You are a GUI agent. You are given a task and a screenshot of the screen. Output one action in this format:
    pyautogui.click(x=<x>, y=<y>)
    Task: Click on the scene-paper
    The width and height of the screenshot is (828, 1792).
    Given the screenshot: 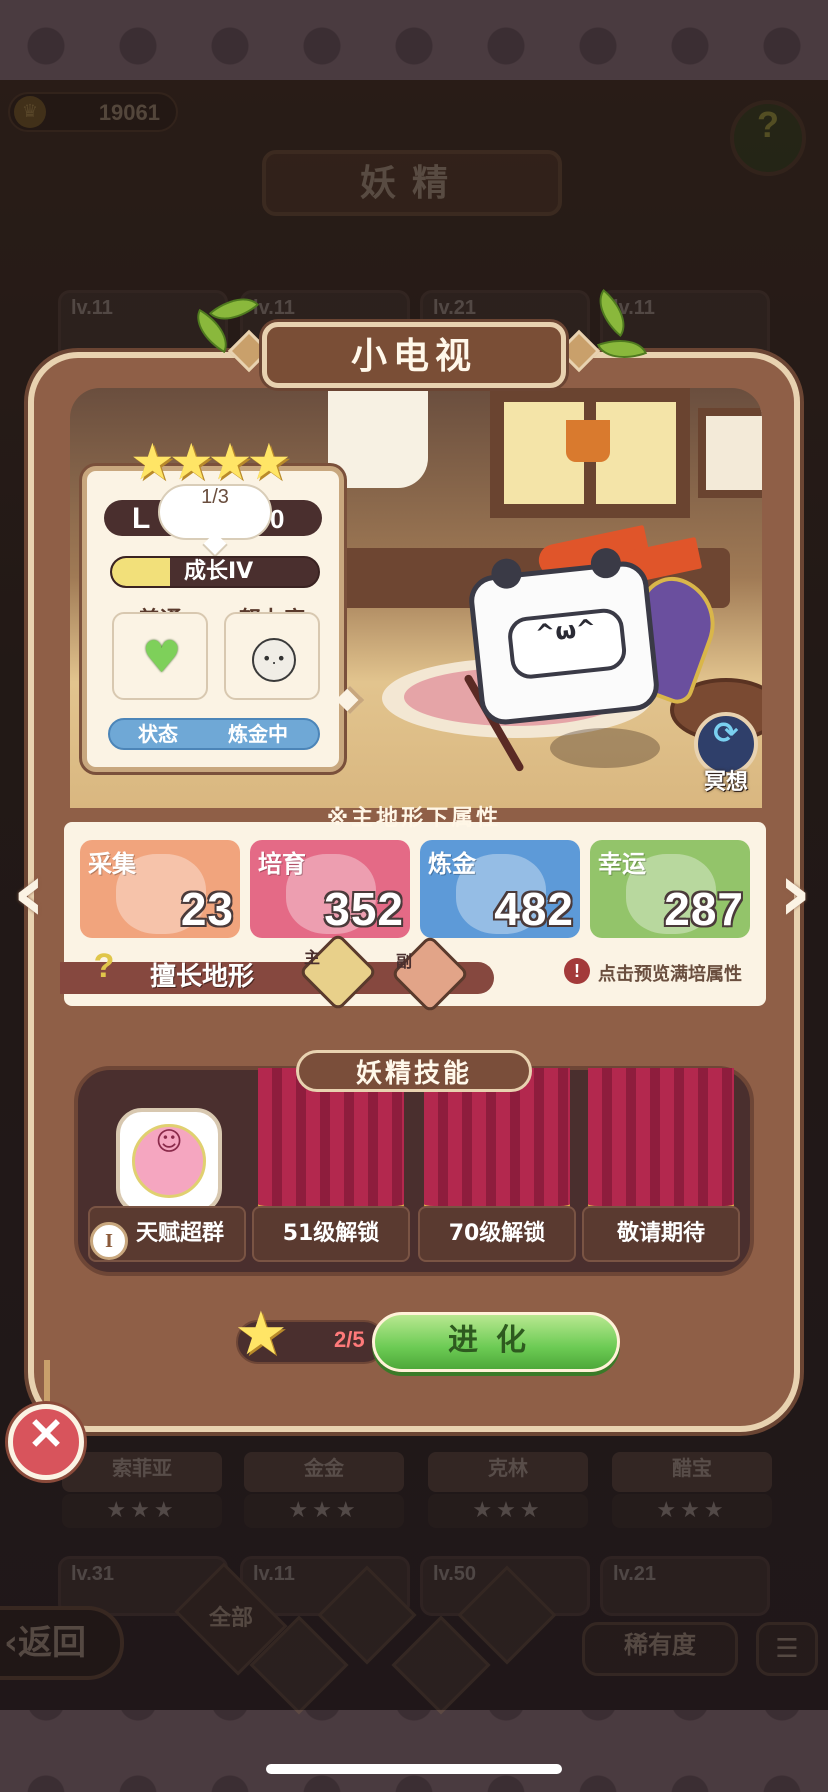 What is the action you would take?
    pyautogui.click(x=378, y=438)
    